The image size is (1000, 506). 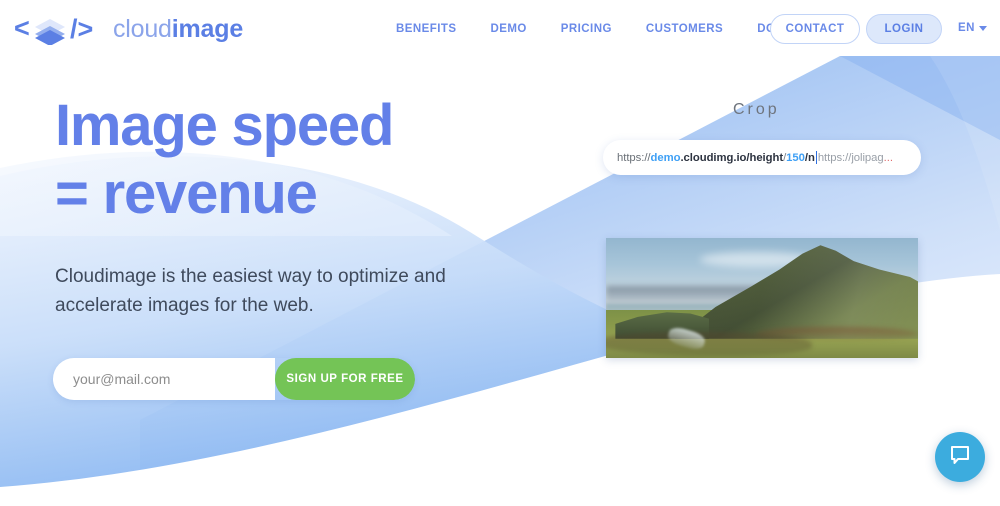 I want to click on signup-form: SIGN UP FOR FREE, so click(x=234, y=379).